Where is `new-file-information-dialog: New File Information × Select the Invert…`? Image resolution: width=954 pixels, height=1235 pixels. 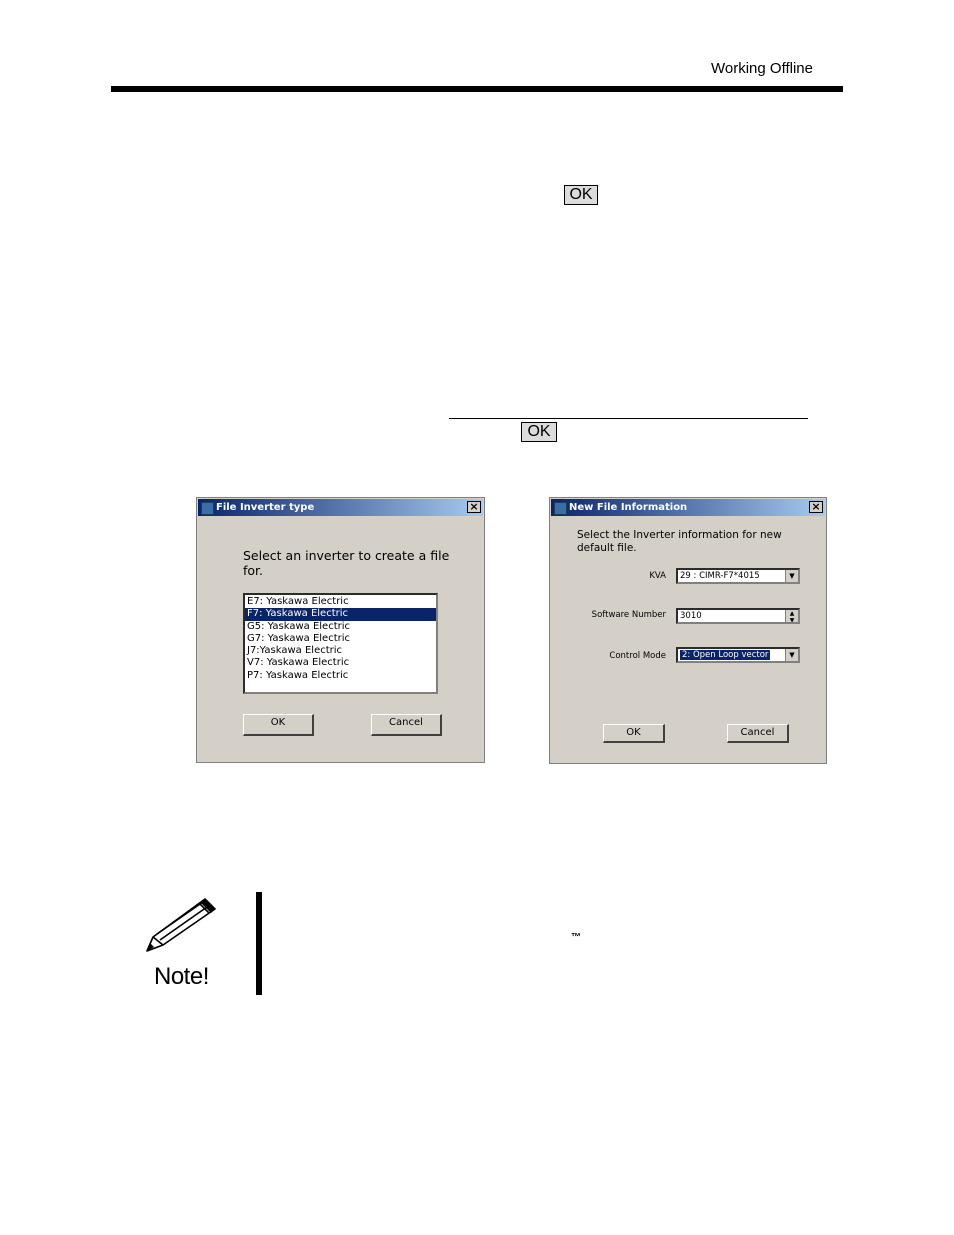
new-file-information-dialog: New File Information × Select the Invert… is located at coordinates (688, 630).